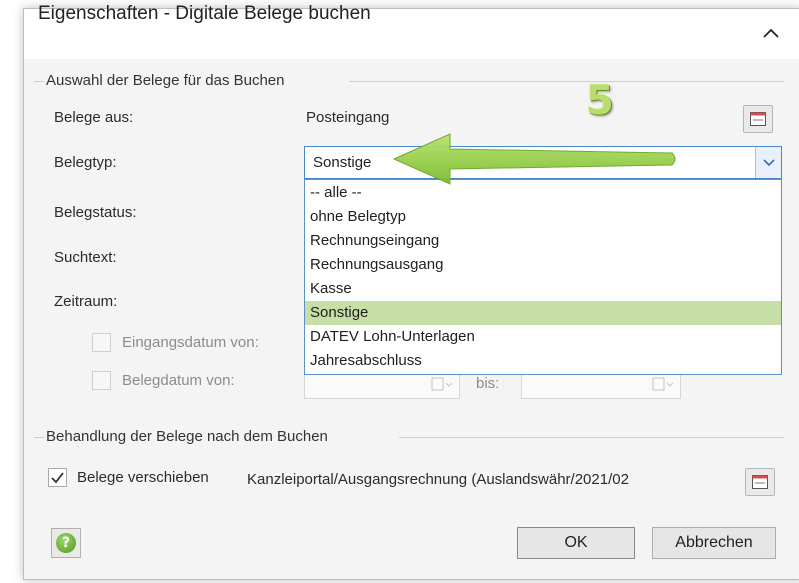  What do you see at coordinates (534, 159) in the screenshot?
I see `arrow-annotation-icon` at bounding box center [534, 159].